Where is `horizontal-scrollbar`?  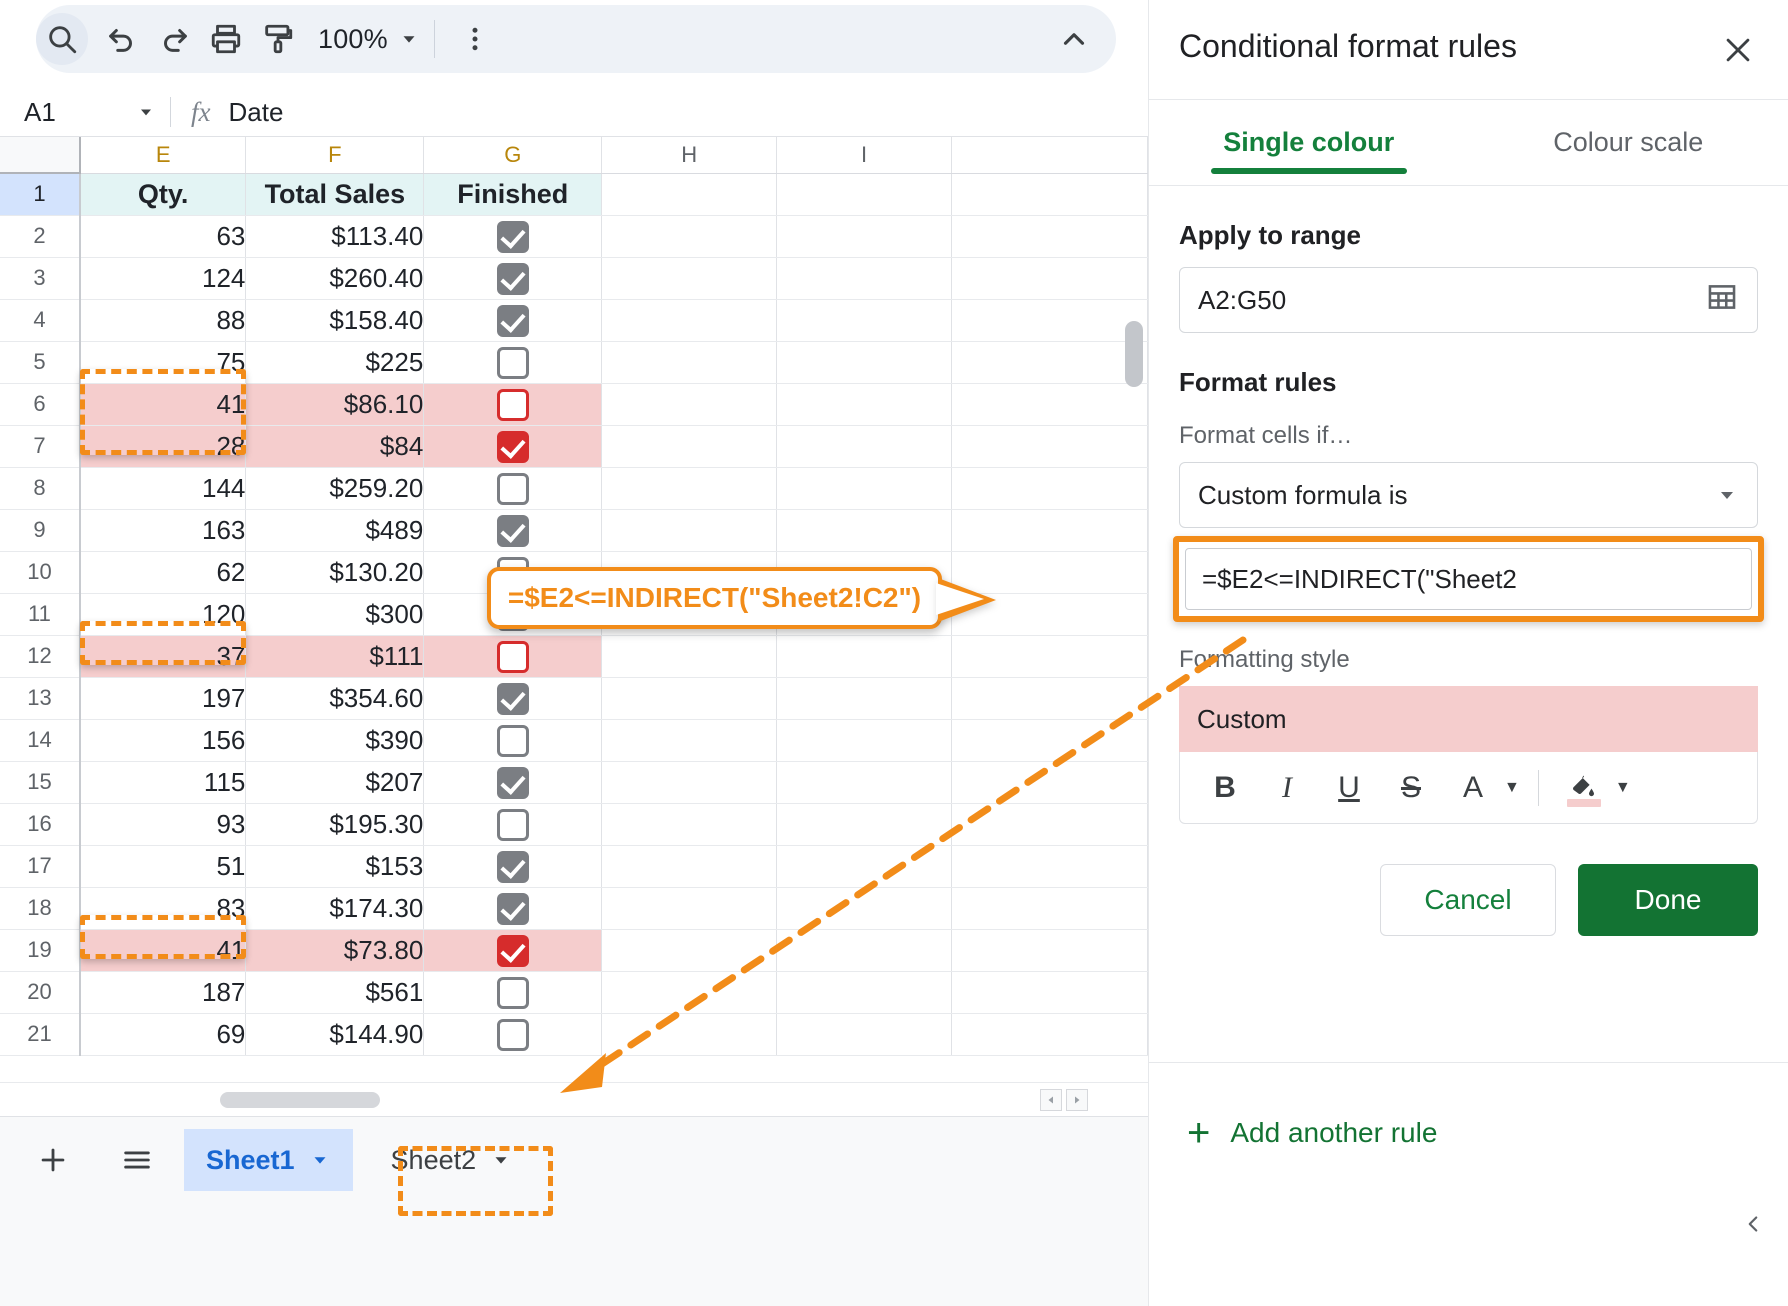
horizontal-scrollbar is located at coordinates (574, 1099).